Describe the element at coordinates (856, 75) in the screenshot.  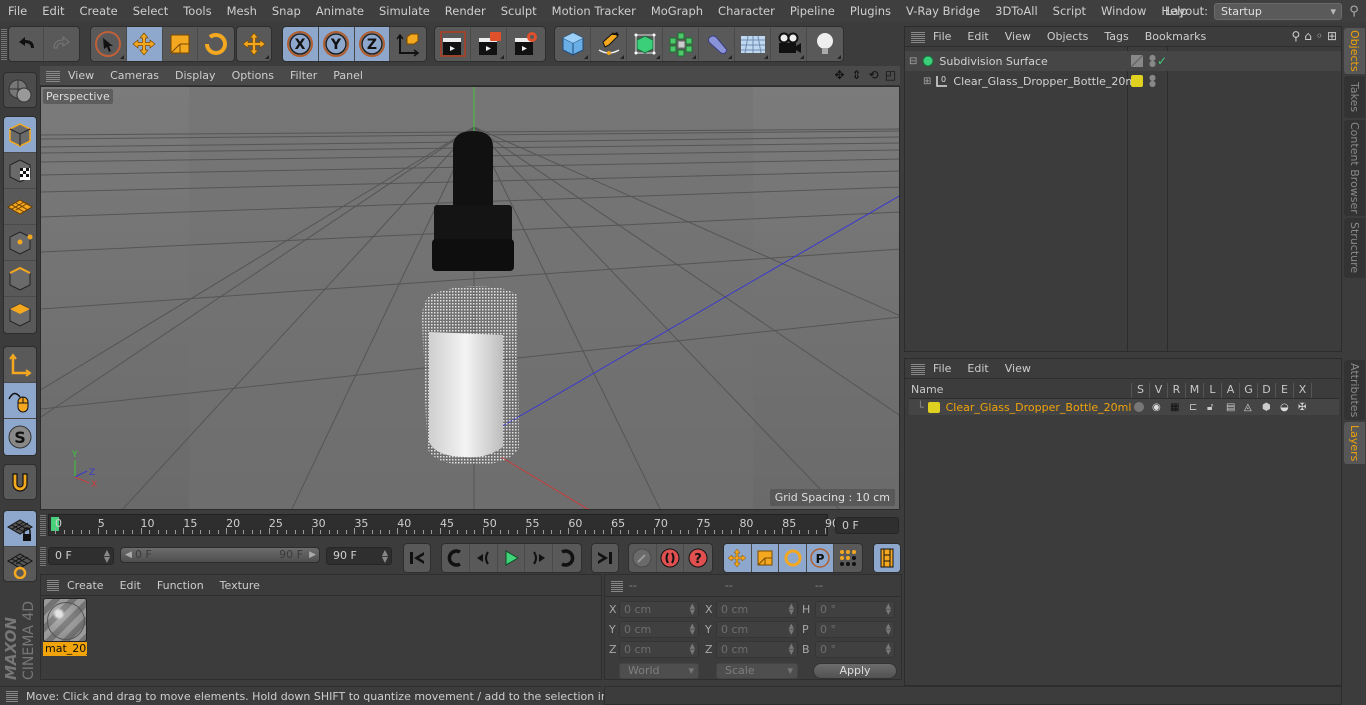
I see `zoom-icon: ⇕` at that location.